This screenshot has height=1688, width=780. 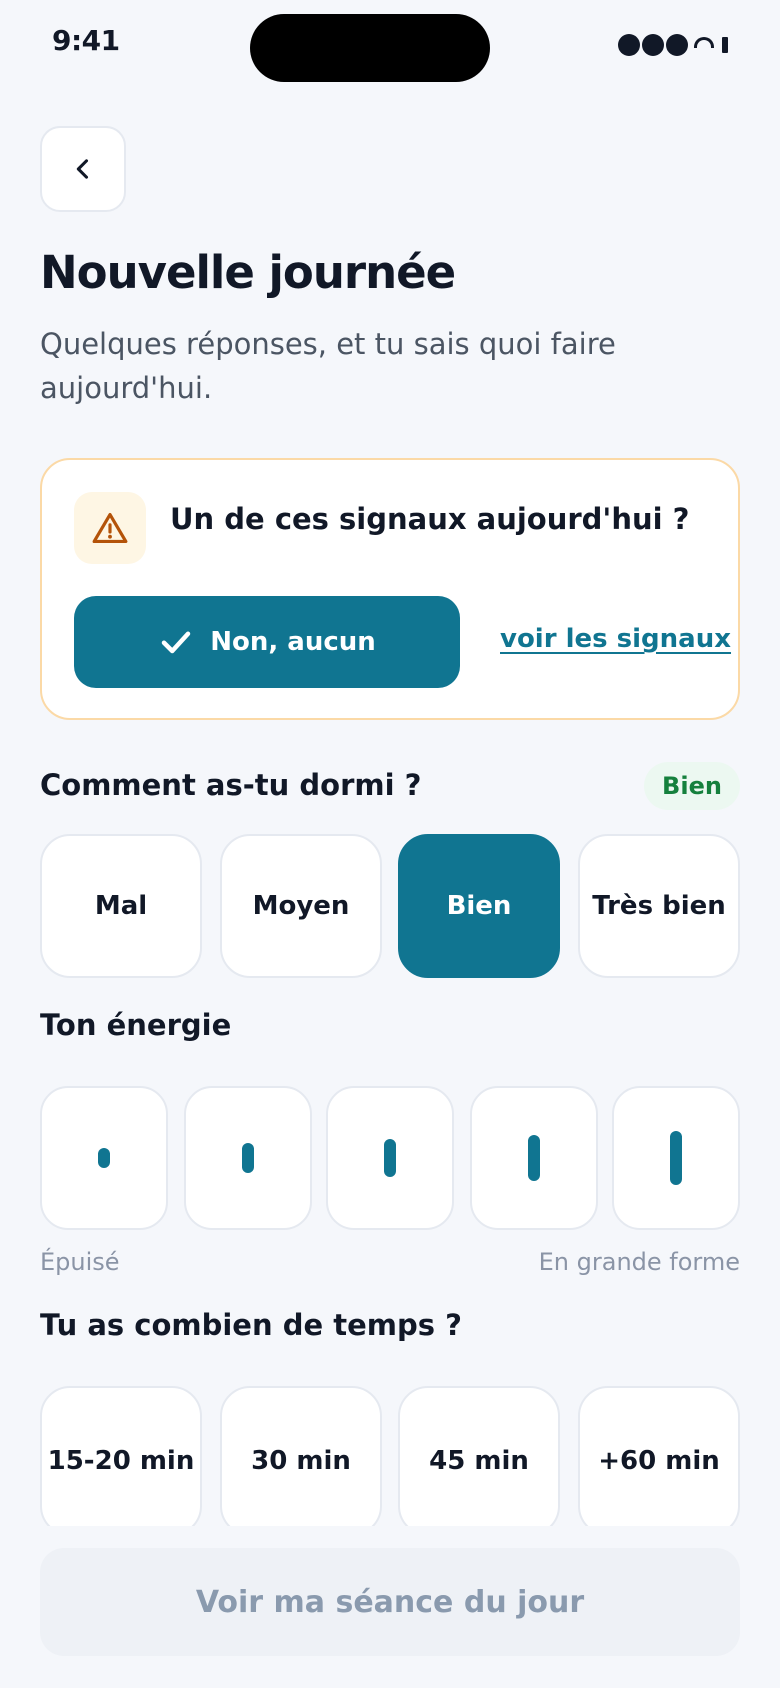 What do you see at coordinates (430, 519) in the screenshot?
I see `signals-question: Un de ces signaux aujourd'hui ?` at bounding box center [430, 519].